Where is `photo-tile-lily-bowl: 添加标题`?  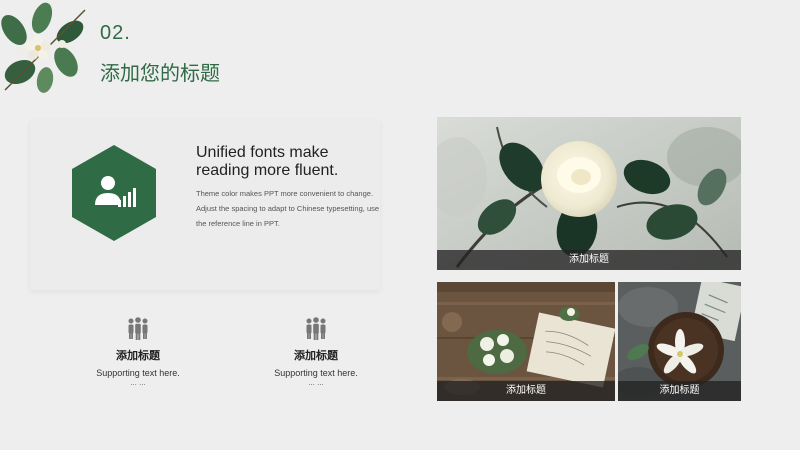 photo-tile-lily-bowl: 添加标题 is located at coordinates (679, 341).